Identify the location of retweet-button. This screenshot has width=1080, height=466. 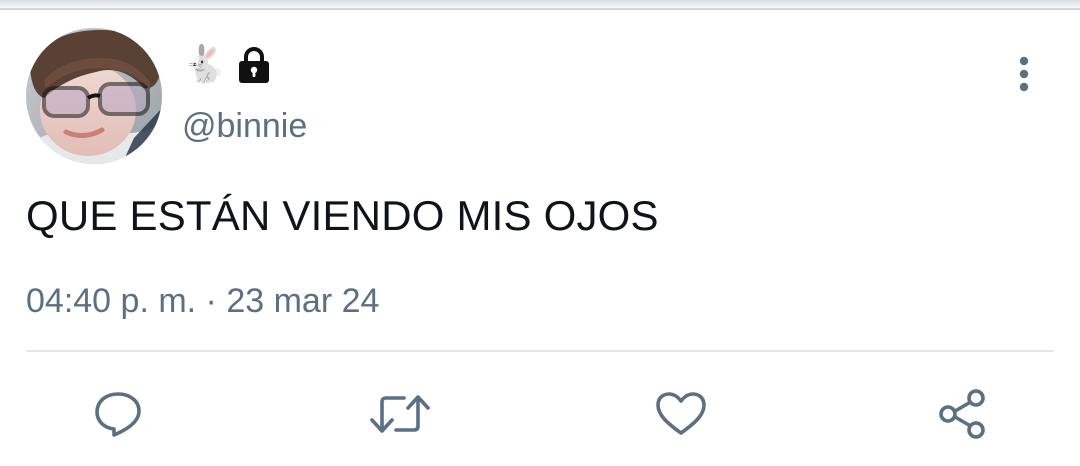
(400, 414).